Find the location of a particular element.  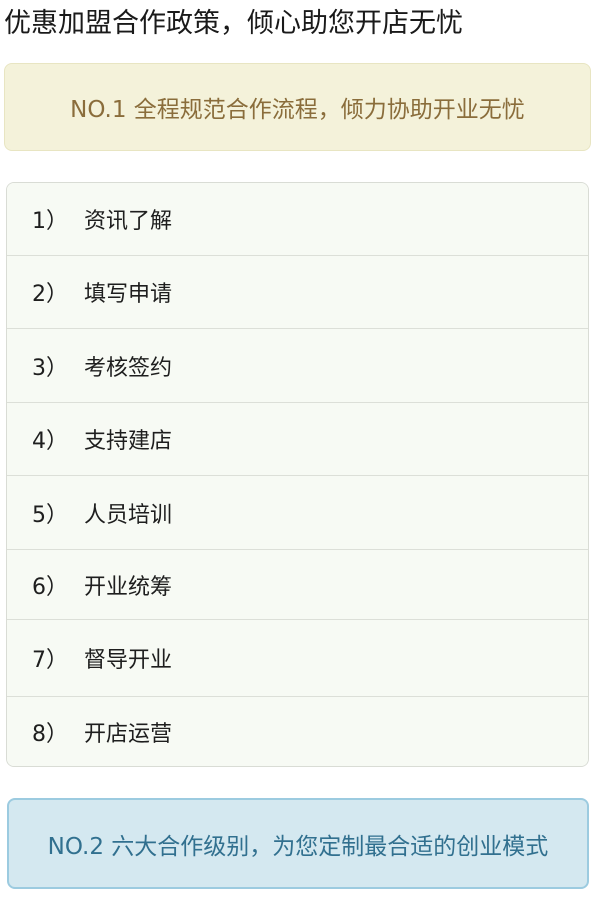

step-number: 8） is located at coordinates (50, 734).